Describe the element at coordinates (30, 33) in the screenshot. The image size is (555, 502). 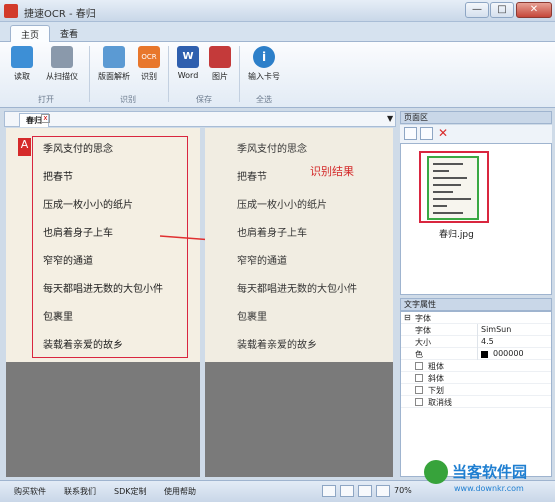
I see `tab-home: 主页` at that location.